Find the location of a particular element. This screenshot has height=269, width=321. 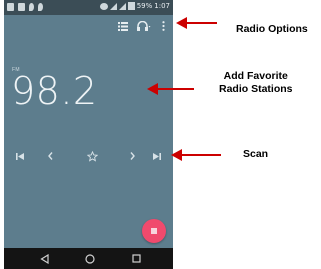

radio-options-button is located at coordinates (163, 26).